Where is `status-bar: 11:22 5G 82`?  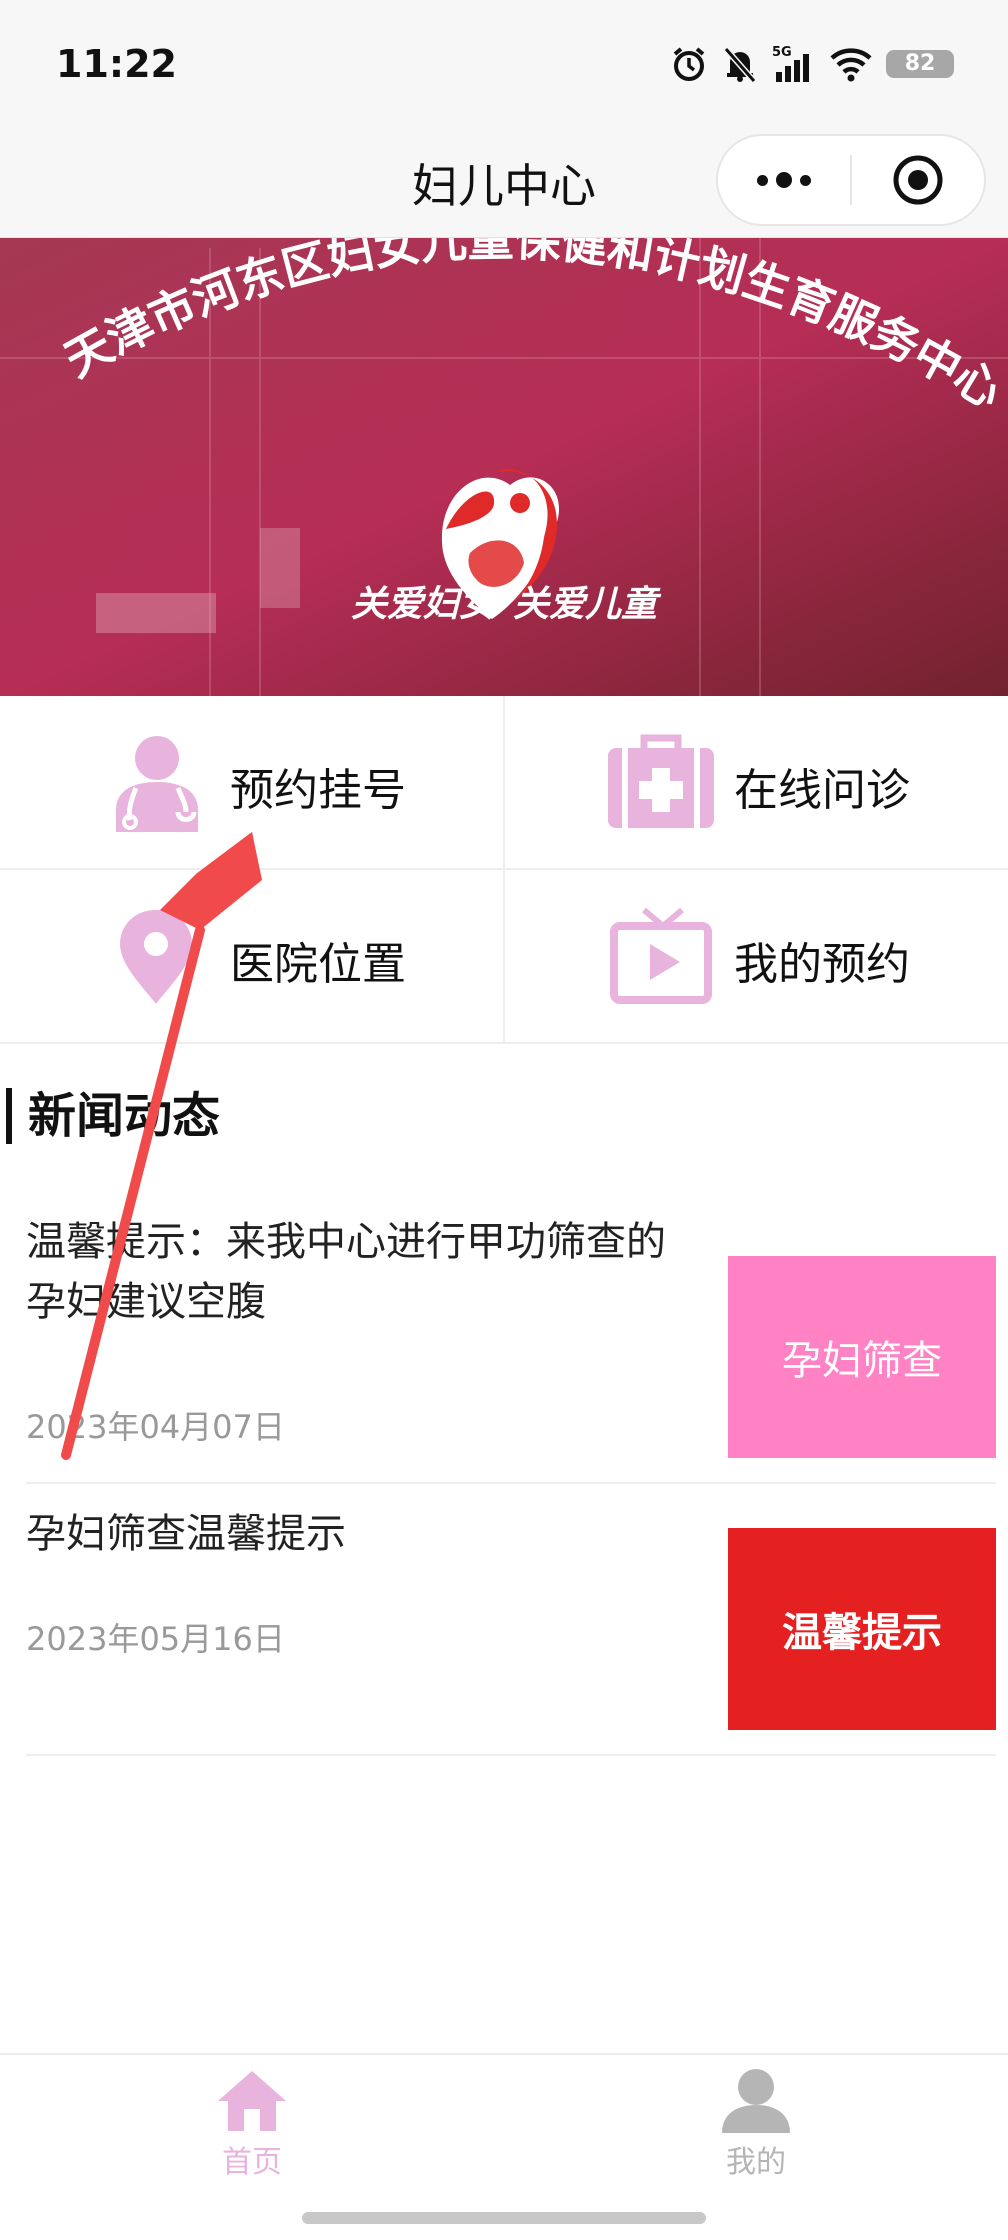 status-bar: 11:22 5G 82 is located at coordinates (504, 65).